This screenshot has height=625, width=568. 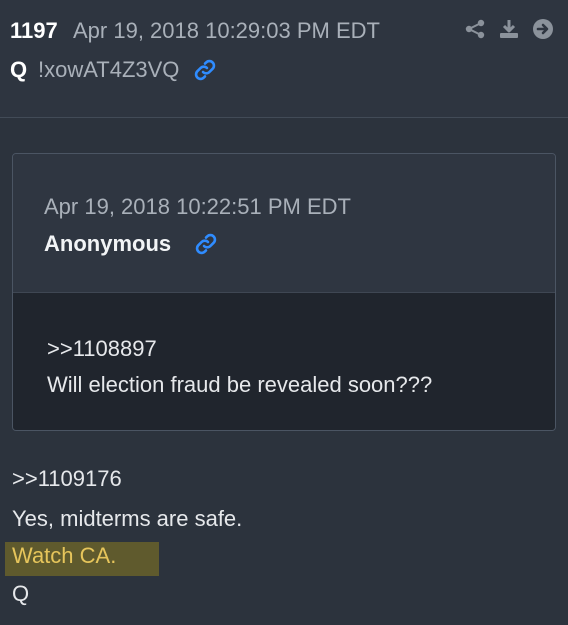 What do you see at coordinates (67, 479) in the screenshot?
I see `reference-link: >>1109176` at bounding box center [67, 479].